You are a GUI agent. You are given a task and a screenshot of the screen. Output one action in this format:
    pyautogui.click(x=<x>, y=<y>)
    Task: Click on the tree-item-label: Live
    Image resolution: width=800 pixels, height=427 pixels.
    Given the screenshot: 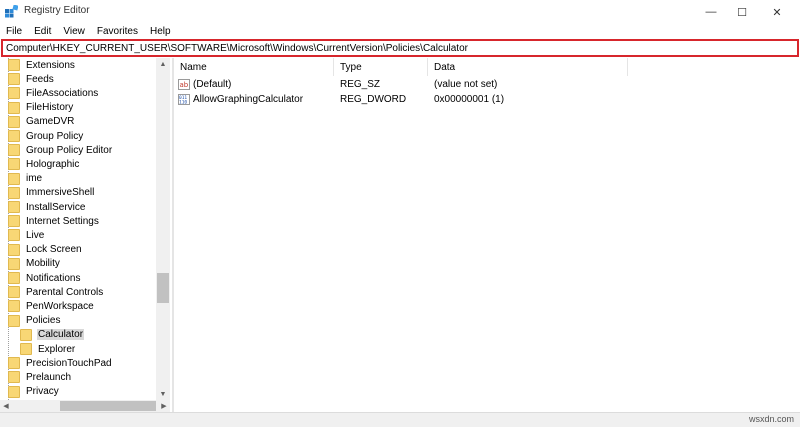 What is the action you would take?
    pyautogui.click(x=35, y=235)
    